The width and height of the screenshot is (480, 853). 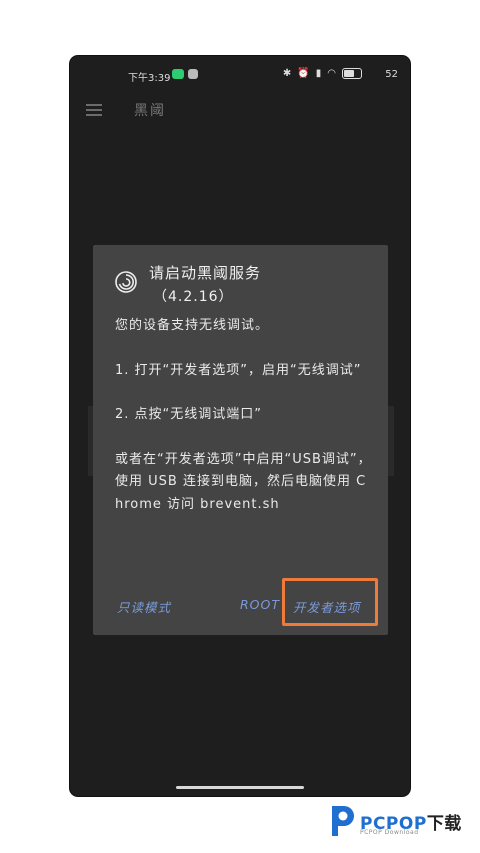 I want to click on battery-level: 52, so click(x=391, y=74).